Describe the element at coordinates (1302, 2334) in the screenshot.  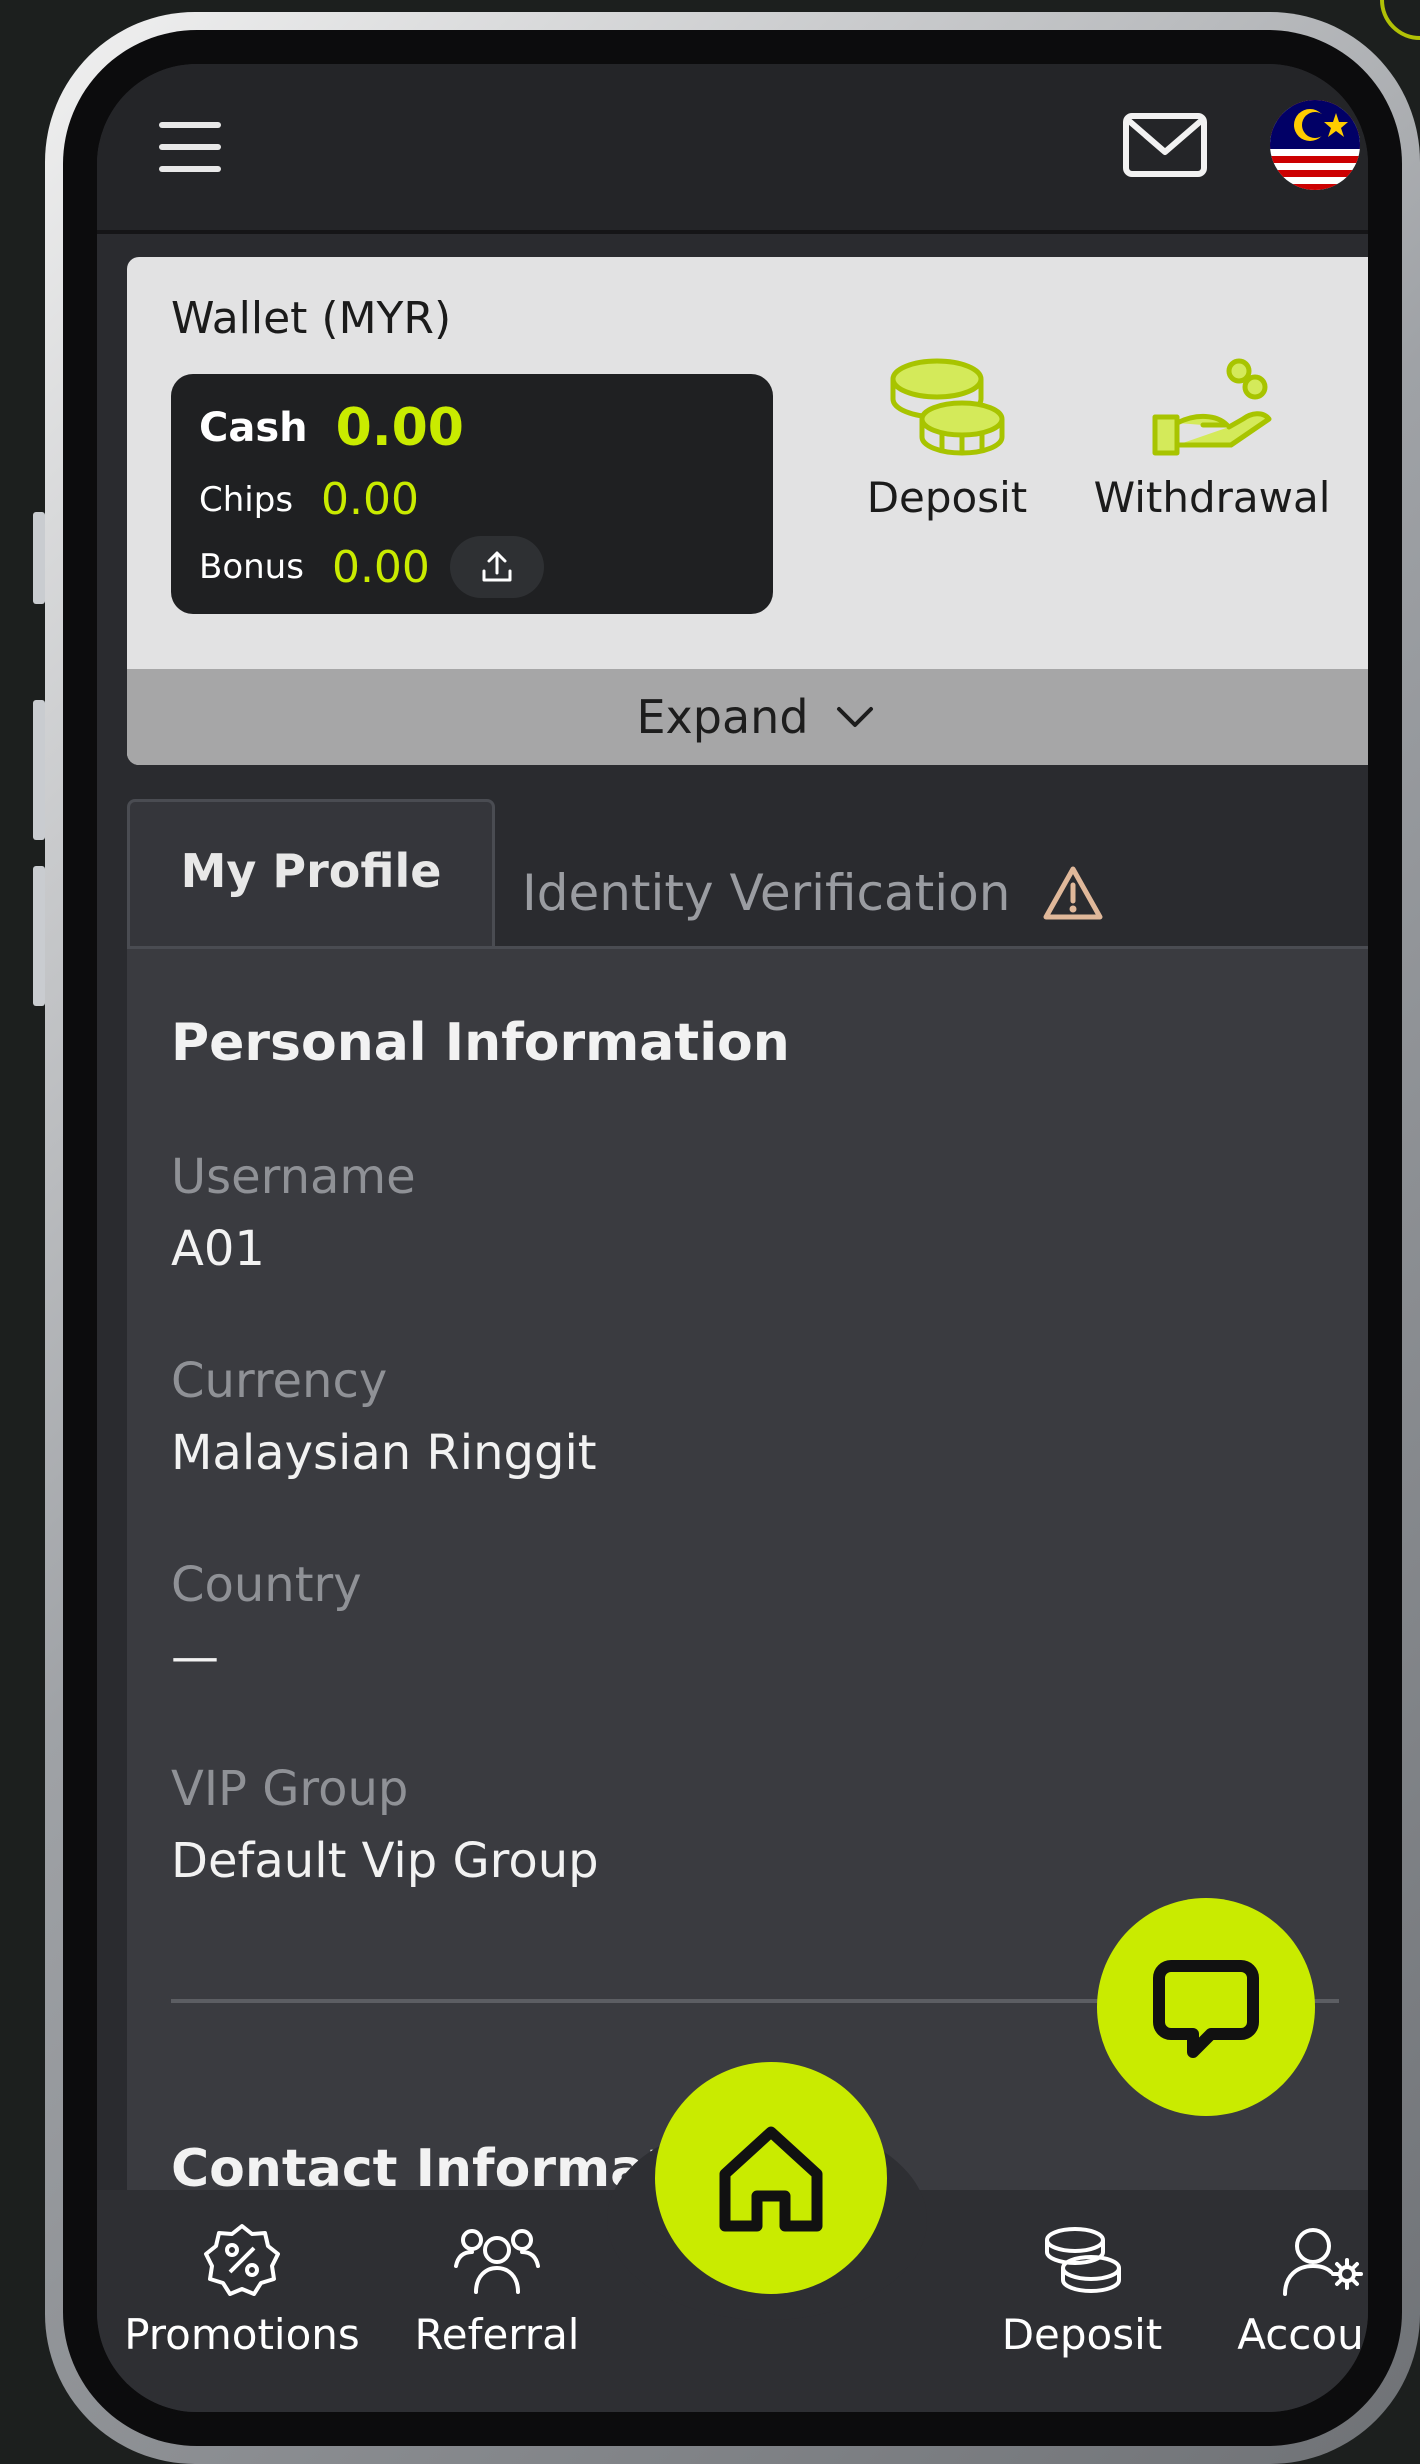
I see `nav-account-label: Account` at that location.